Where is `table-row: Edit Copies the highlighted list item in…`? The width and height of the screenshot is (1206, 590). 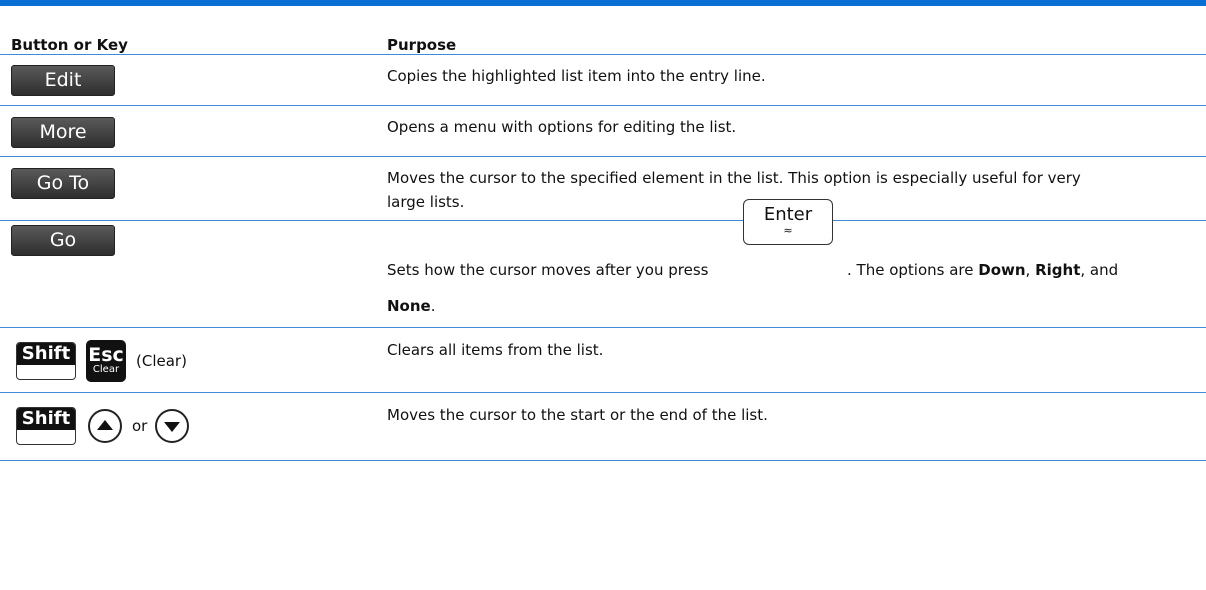
table-row: Edit Copies the highlighted list item in… is located at coordinates (603, 80).